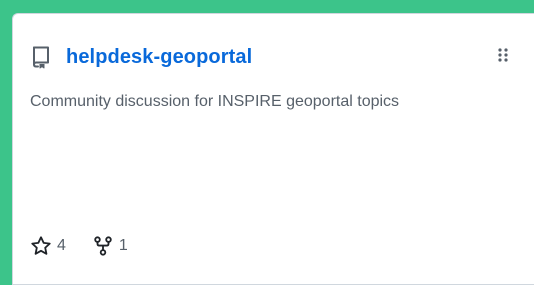 This screenshot has width=534, height=285. What do you see at coordinates (123, 245) in the screenshot?
I see `forks-count: 1` at bounding box center [123, 245].